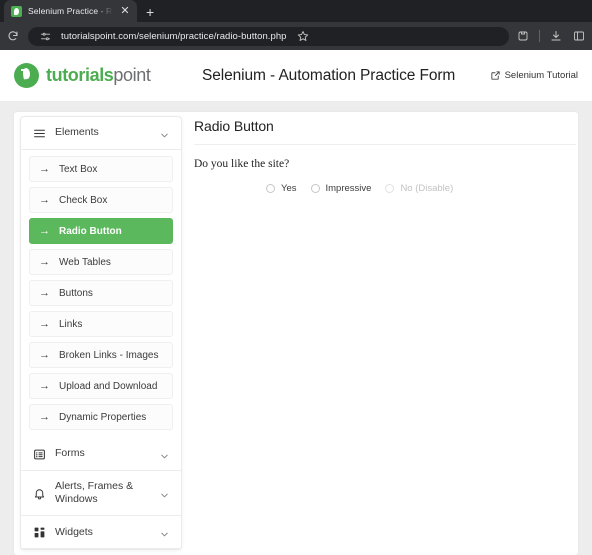  I want to click on sidebar-item-label: Text Box, so click(78, 169).